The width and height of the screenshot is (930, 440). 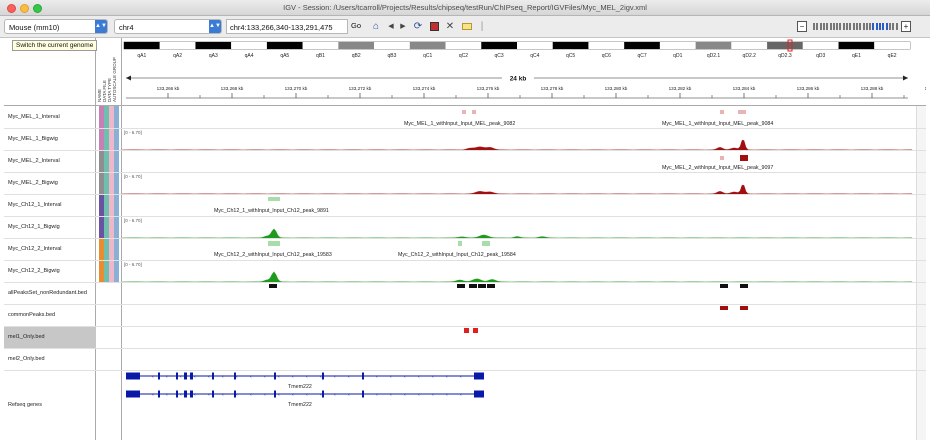 What do you see at coordinates (126, 27) in the screenshot?
I see `chromosome-value: chr4` at bounding box center [126, 27].